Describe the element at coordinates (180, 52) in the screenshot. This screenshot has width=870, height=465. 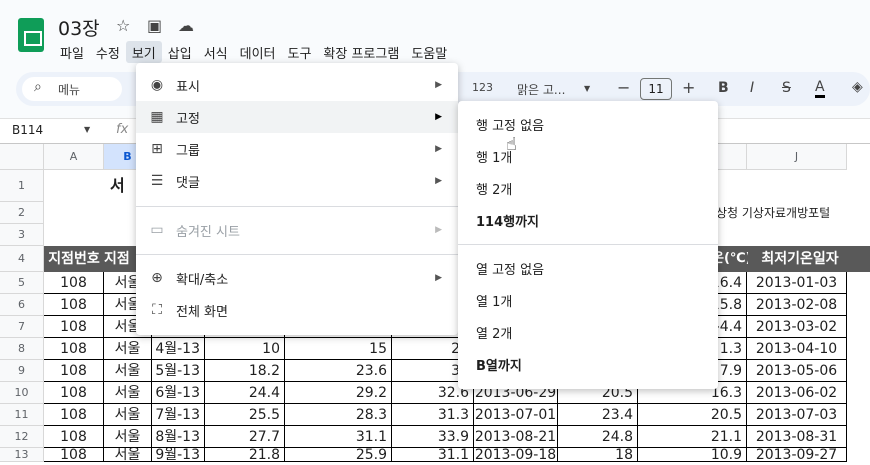
I see `menu-insert: 삽입` at that location.